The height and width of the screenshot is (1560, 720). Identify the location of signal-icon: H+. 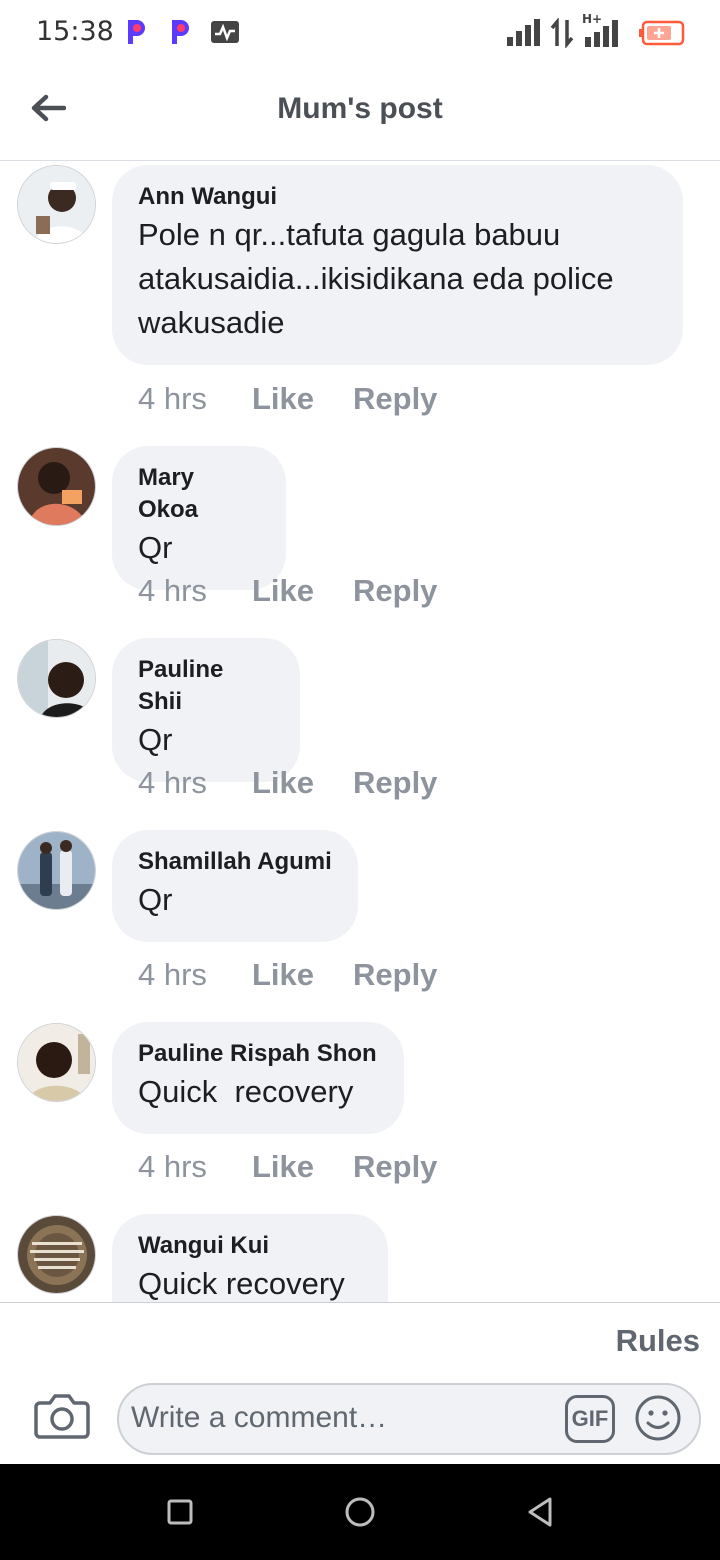
(601, 30).